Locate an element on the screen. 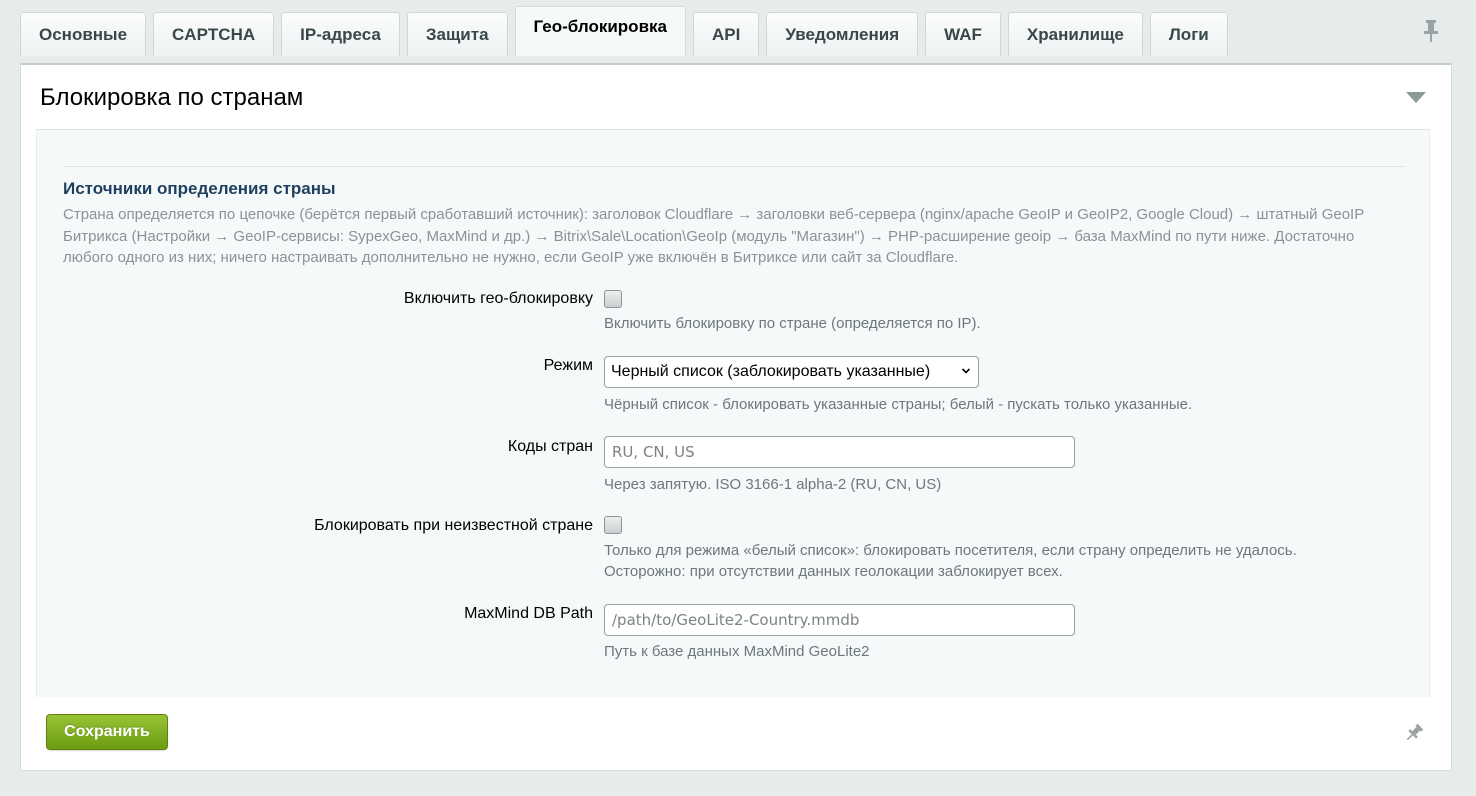  enable-geo-checkbox is located at coordinates (613, 299).